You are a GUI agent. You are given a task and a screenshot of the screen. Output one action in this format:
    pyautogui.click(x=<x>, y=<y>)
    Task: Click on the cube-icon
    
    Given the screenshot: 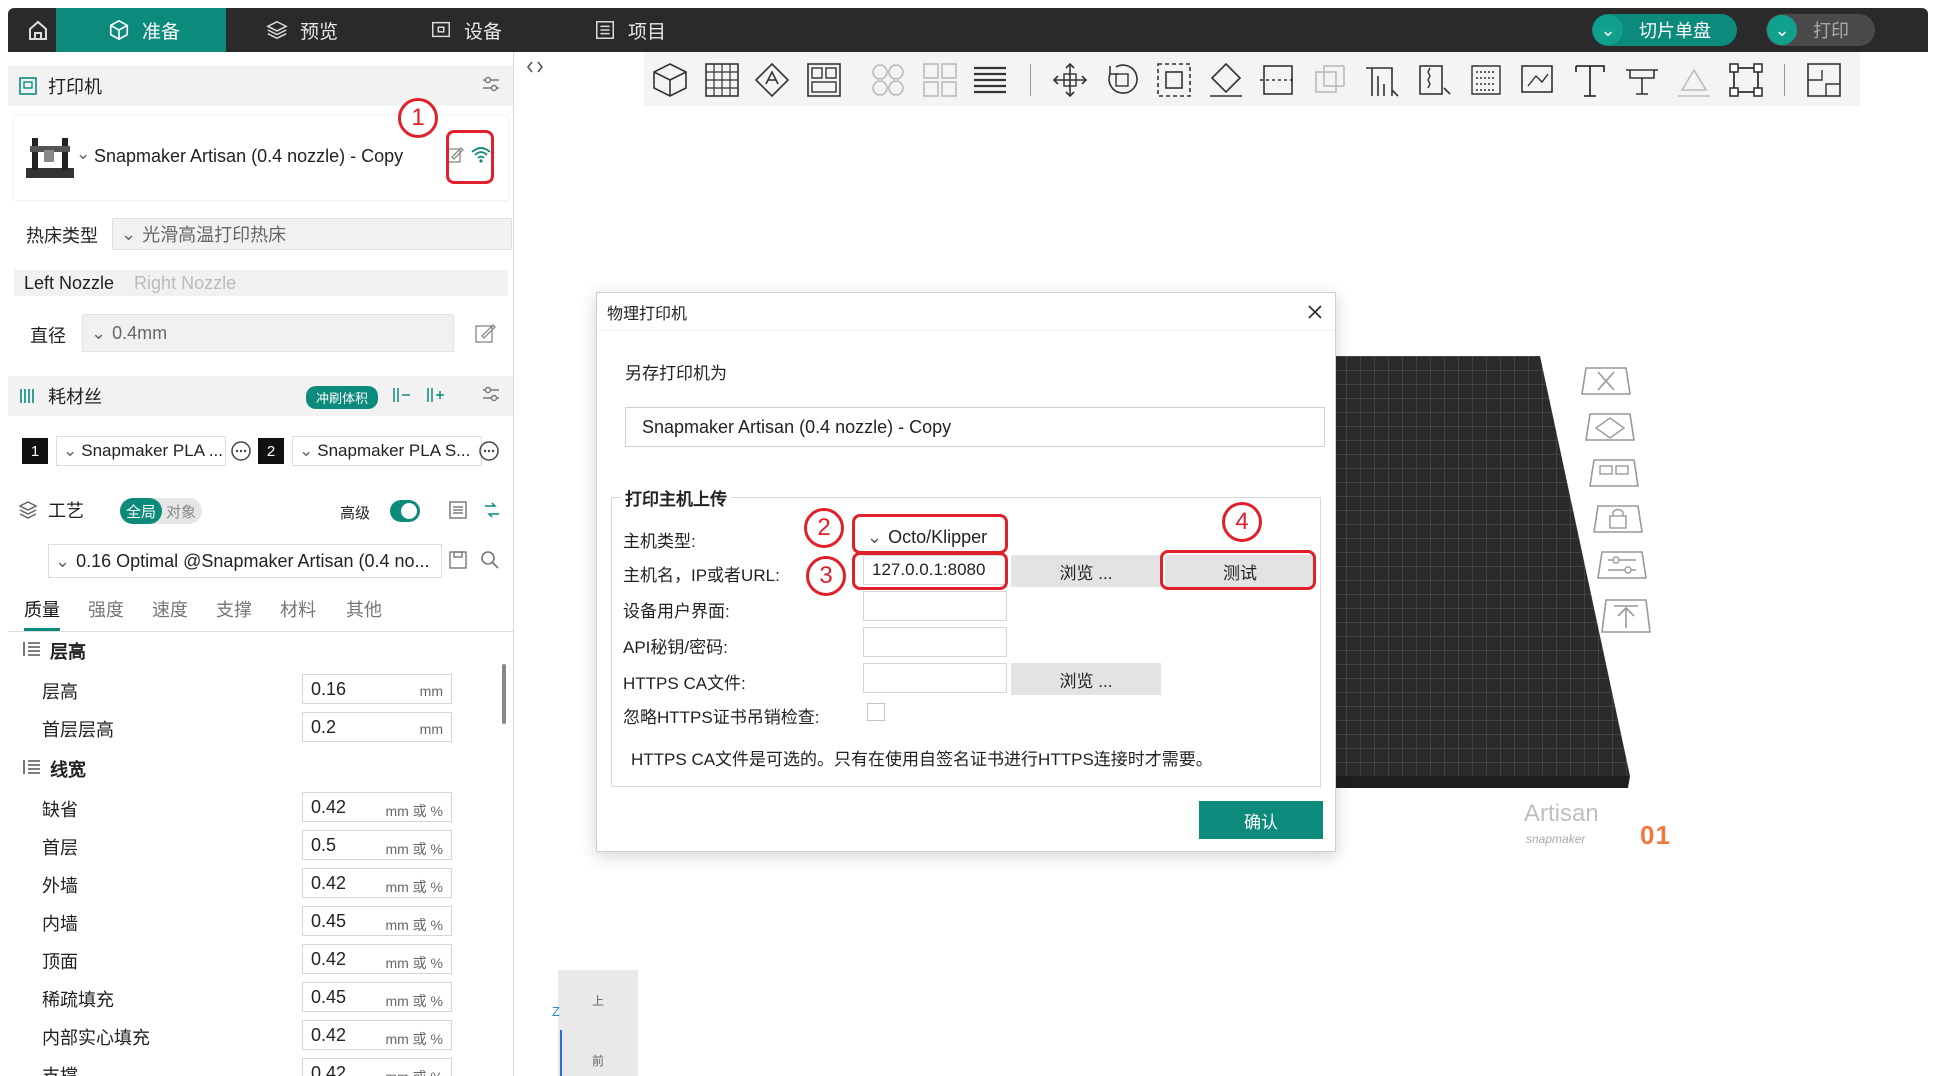 What is the action you would take?
    pyautogui.click(x=119, y=30)
    